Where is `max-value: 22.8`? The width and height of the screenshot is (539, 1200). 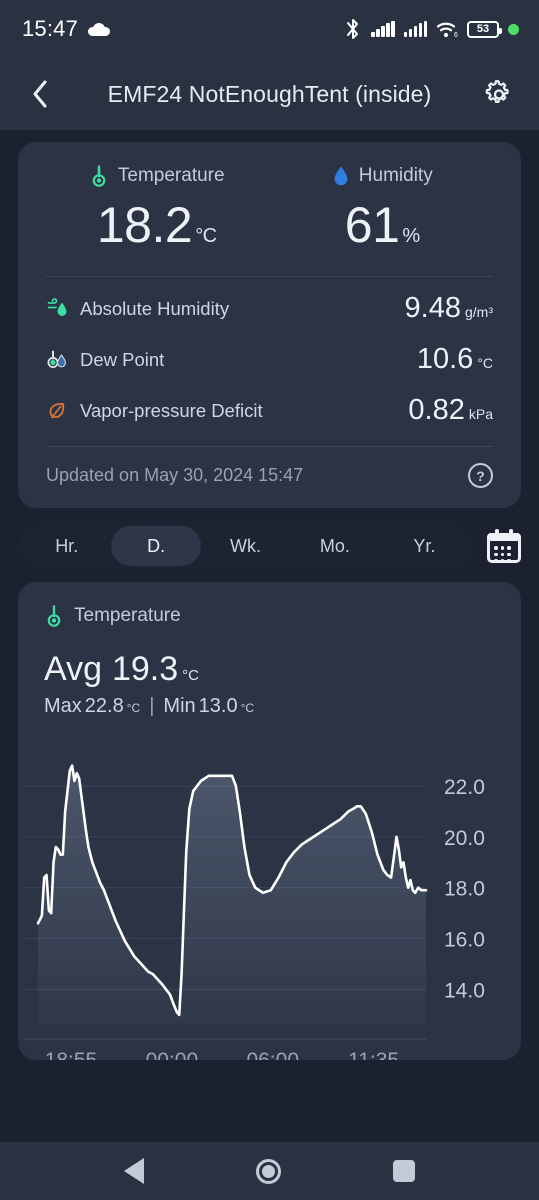 max-value: 22.8 is located at coordinates (104, 706).